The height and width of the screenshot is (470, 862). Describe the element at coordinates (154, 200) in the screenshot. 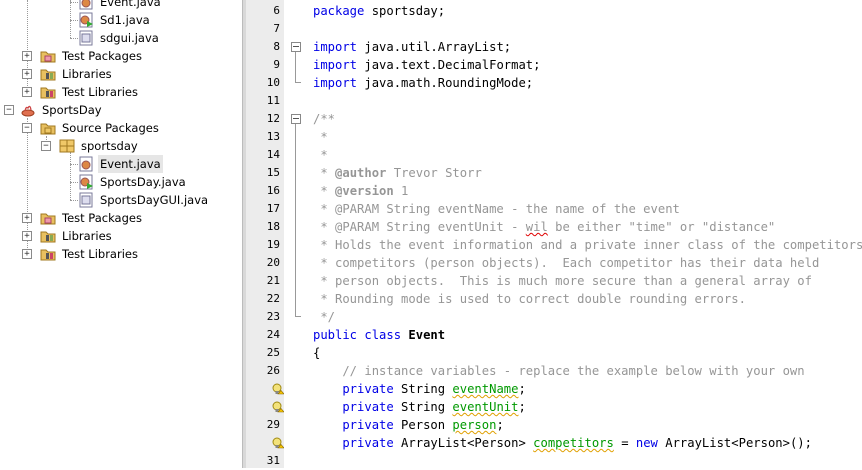

I see `tree-node-label: SportsDayGUI.java` at that location.